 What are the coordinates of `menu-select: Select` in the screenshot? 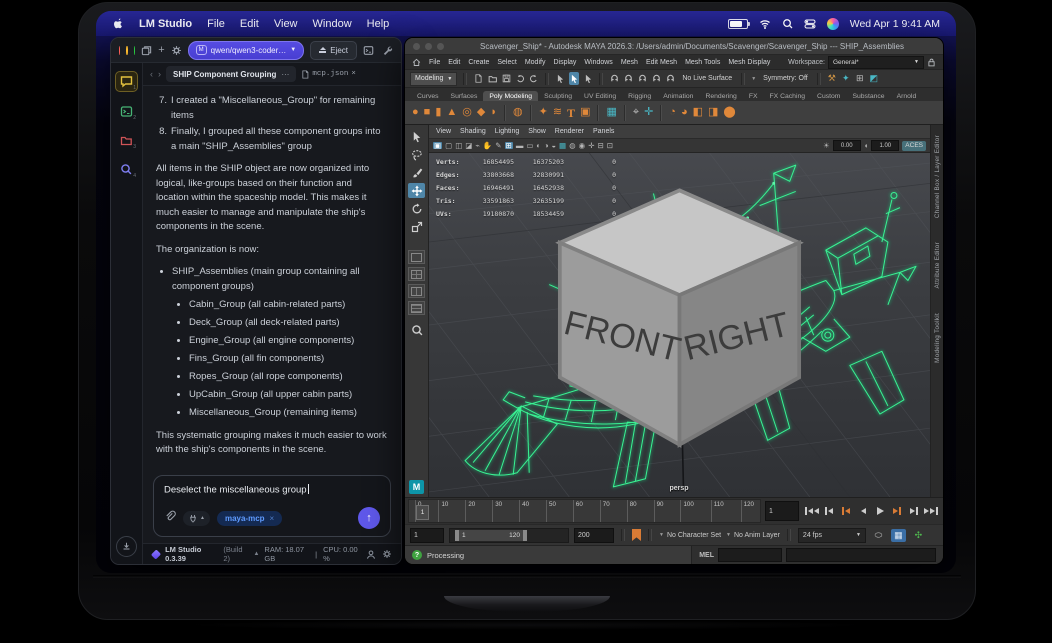 It's located at (506, 62).